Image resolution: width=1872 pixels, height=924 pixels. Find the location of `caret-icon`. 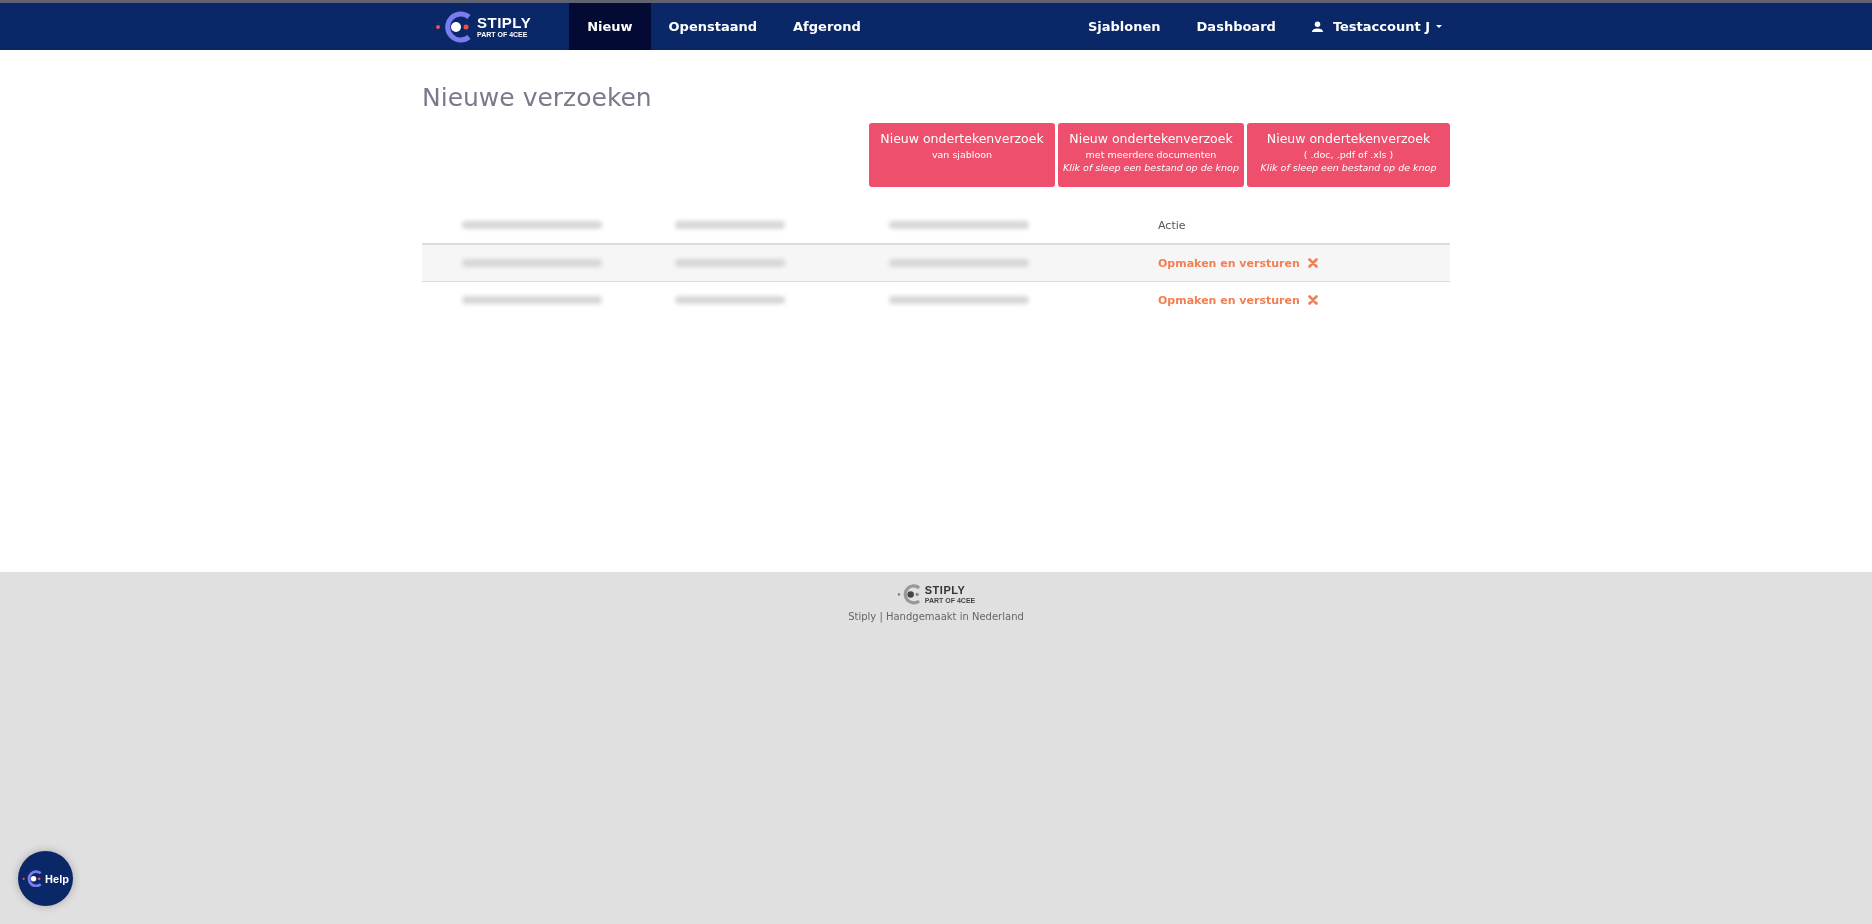

caret-icon is located at coordinates (1439, 26).